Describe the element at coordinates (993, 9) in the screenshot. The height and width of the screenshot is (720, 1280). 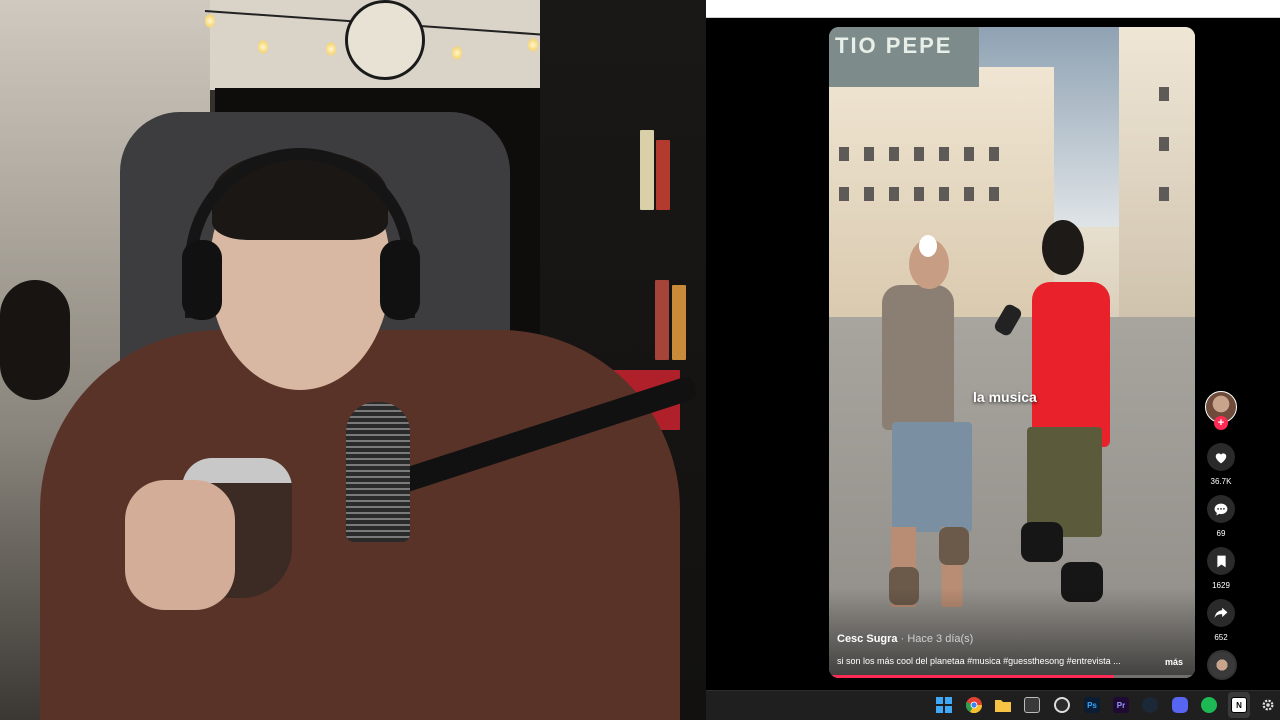
I see `browser-top-bar` at that location.